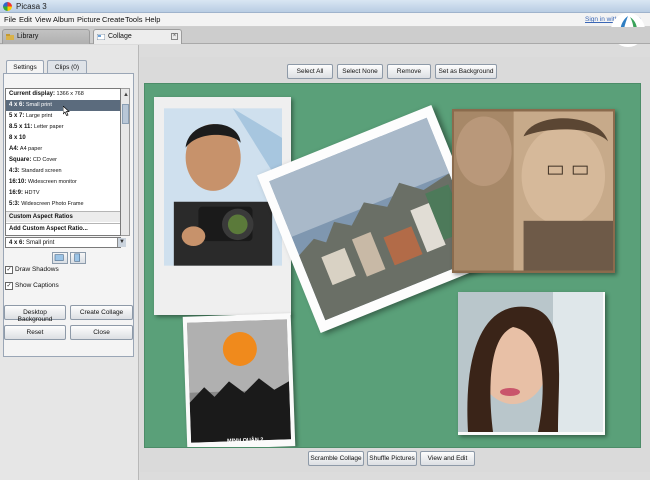 This screenshot has width=650, height=480. I want to click on close-tab-icon: ×, so click(174, 36).